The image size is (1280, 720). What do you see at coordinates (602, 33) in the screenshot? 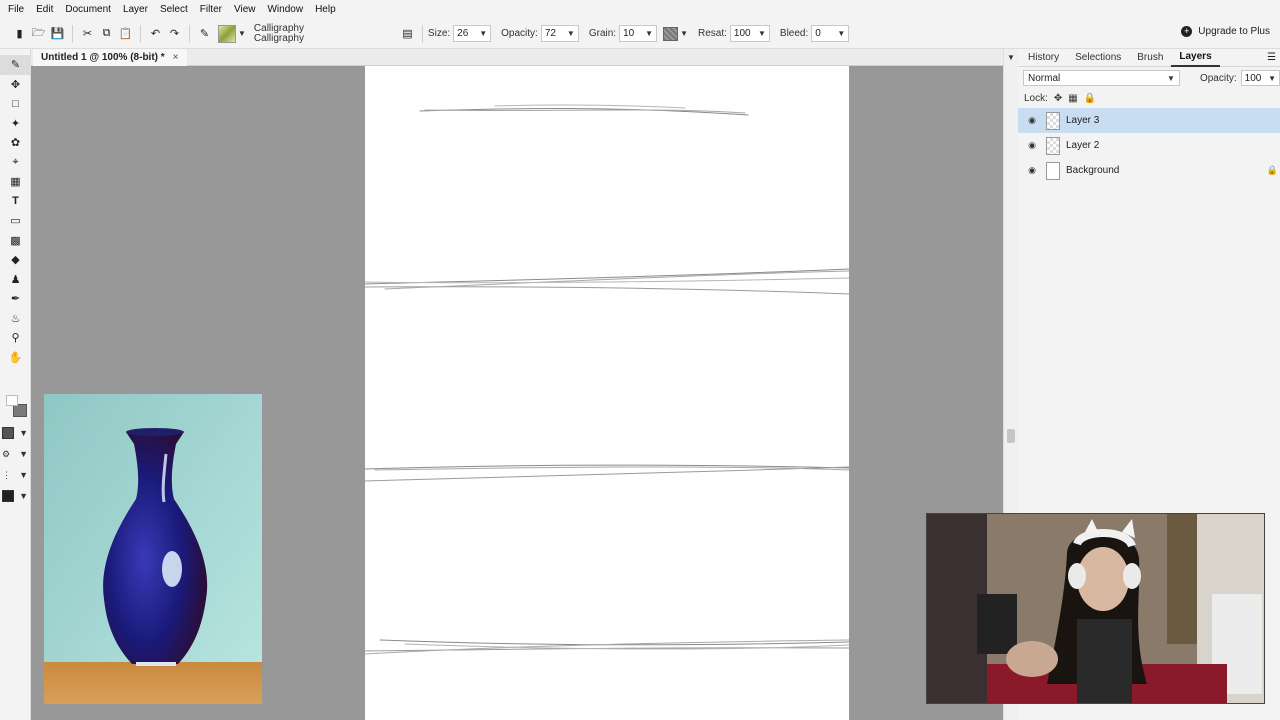
I see `grain-label: Grain:` at bounding box center [602, 33].